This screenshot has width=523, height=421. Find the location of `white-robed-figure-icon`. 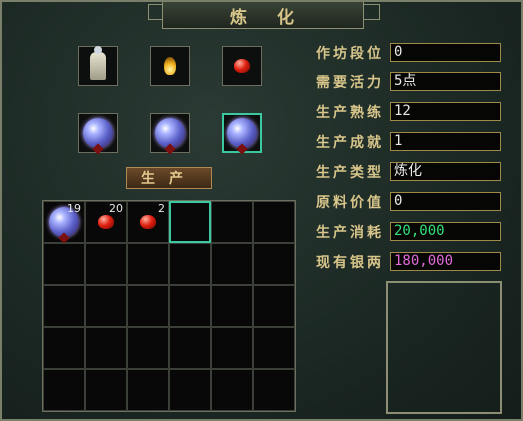

white-robed-figure-icon is located at coordinates (98, 63).